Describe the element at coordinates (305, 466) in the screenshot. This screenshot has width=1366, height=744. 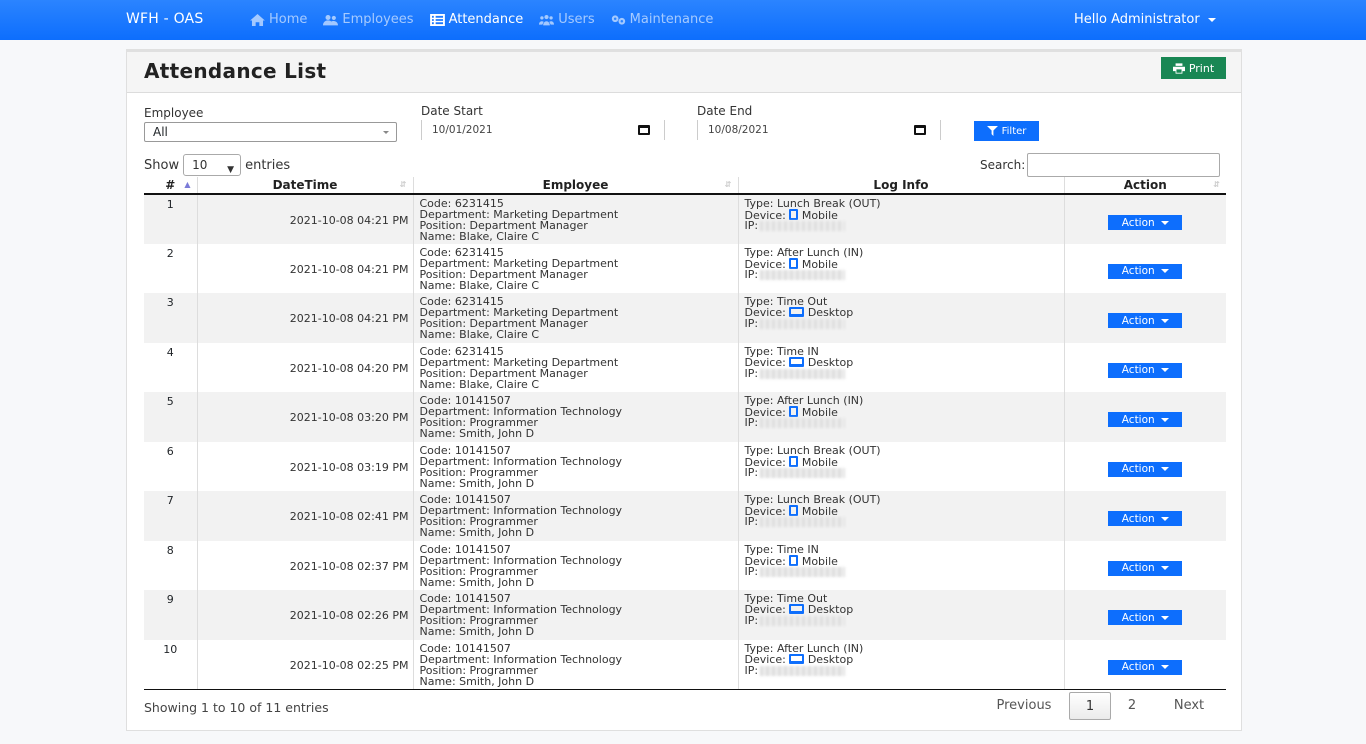
I see `row-datetime: 2021-10-08 03:19 PM` at that location.